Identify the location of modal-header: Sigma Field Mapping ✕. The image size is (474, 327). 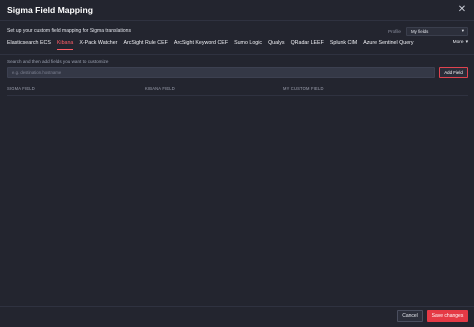
(237, 10).